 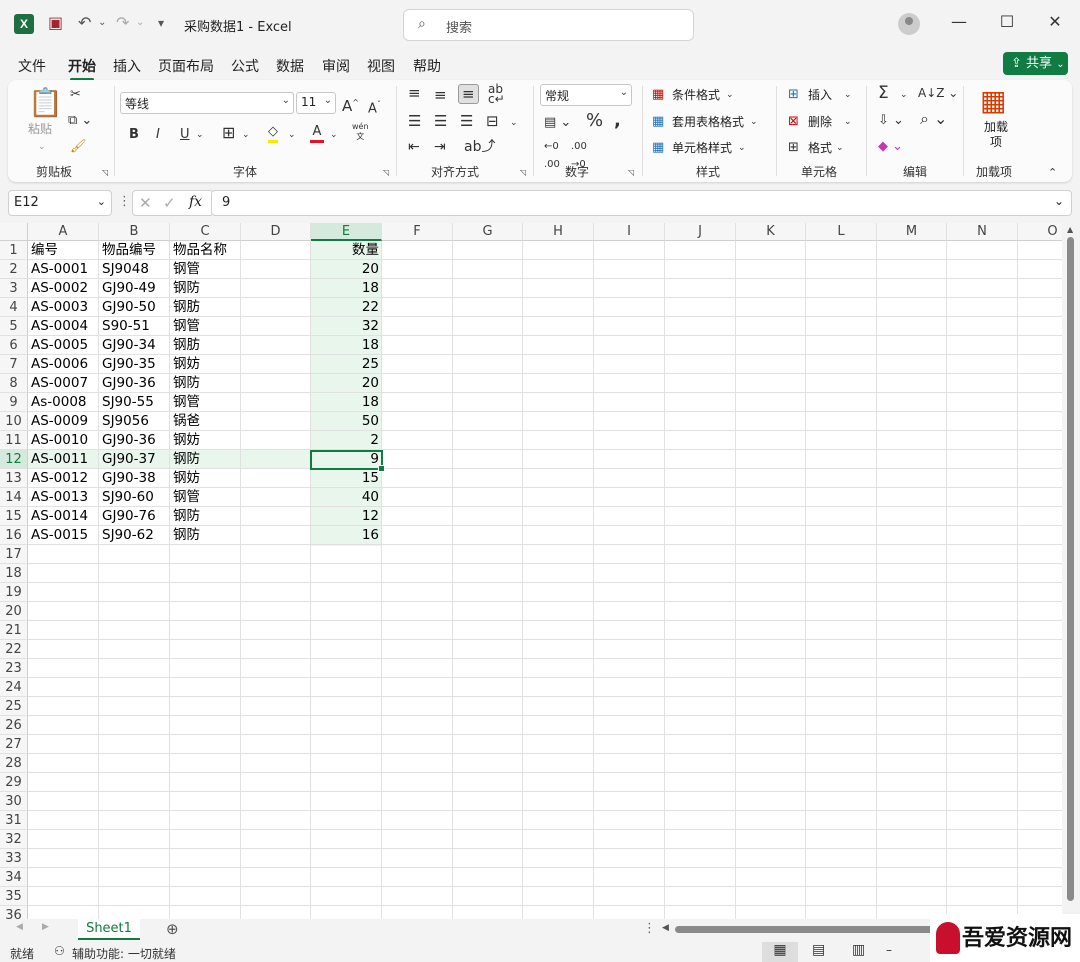 What do you see at coordinates (84, 23) in the screenshot?
I see `undo-icon: ↶` at bounding box center [84, 23].